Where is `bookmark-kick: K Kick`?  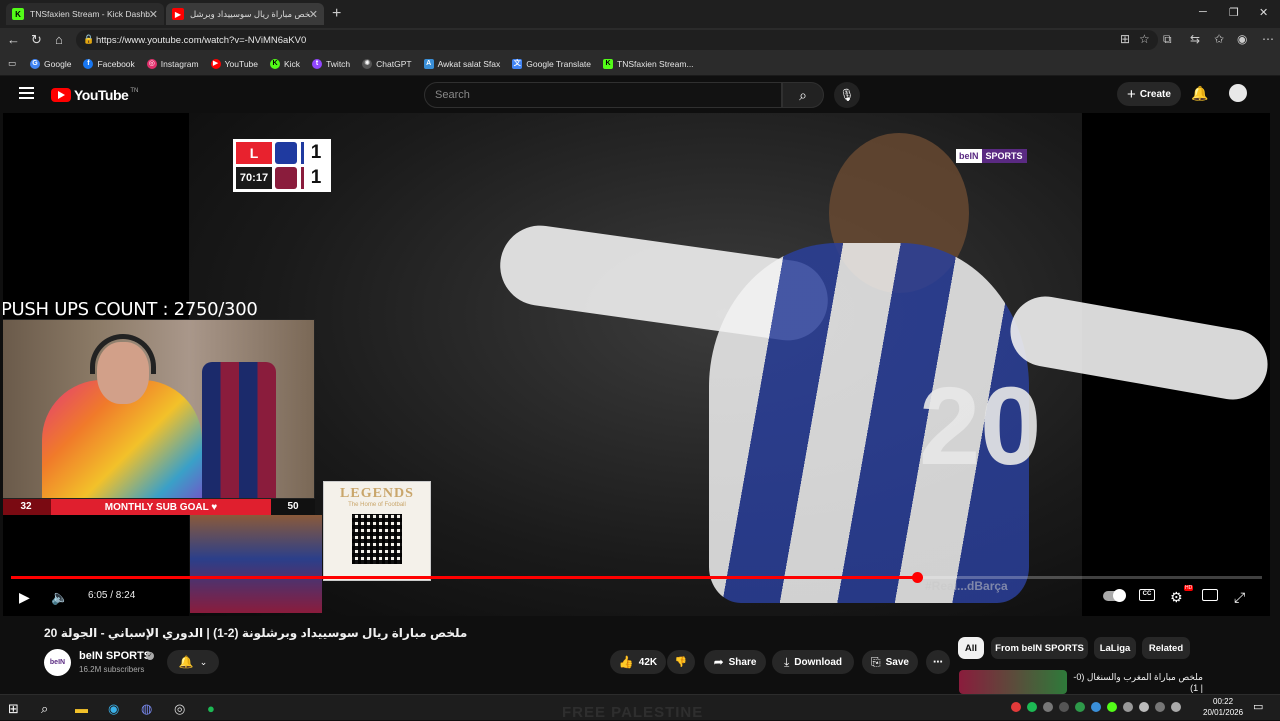
bookmark-kick: K Kick is located at coordinates (285, 63).